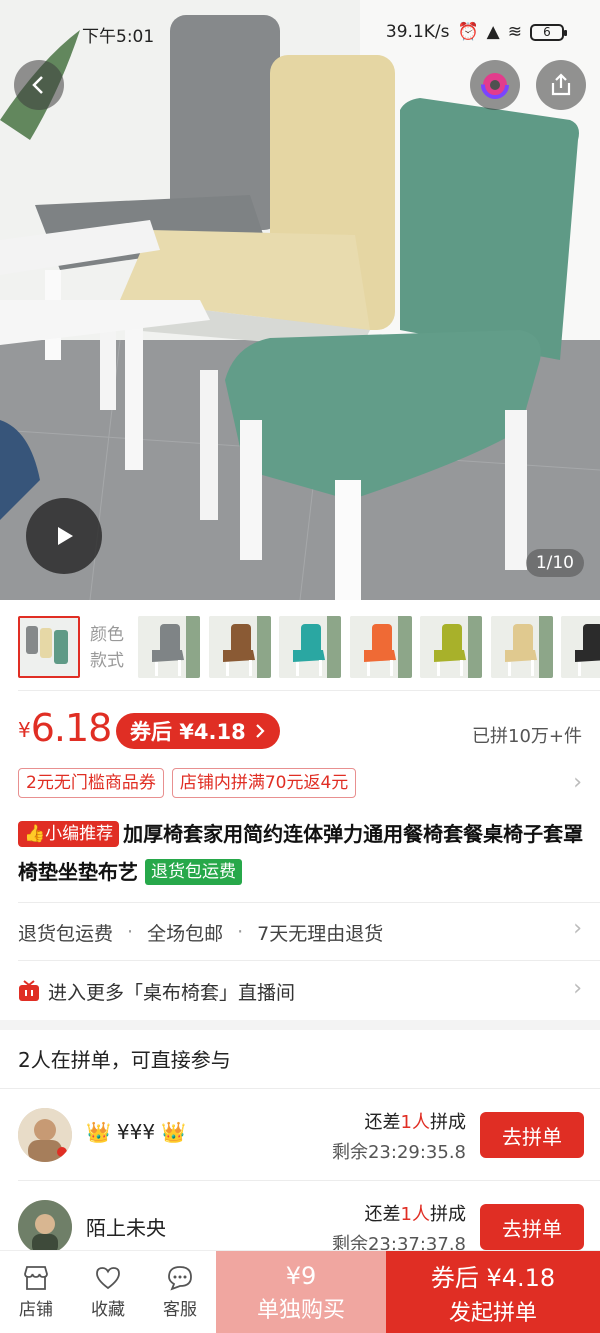 This screenshot has width=600, height=1333. I want to click on buy-single-button: ¥9 单独购买, so click(301, 1292).